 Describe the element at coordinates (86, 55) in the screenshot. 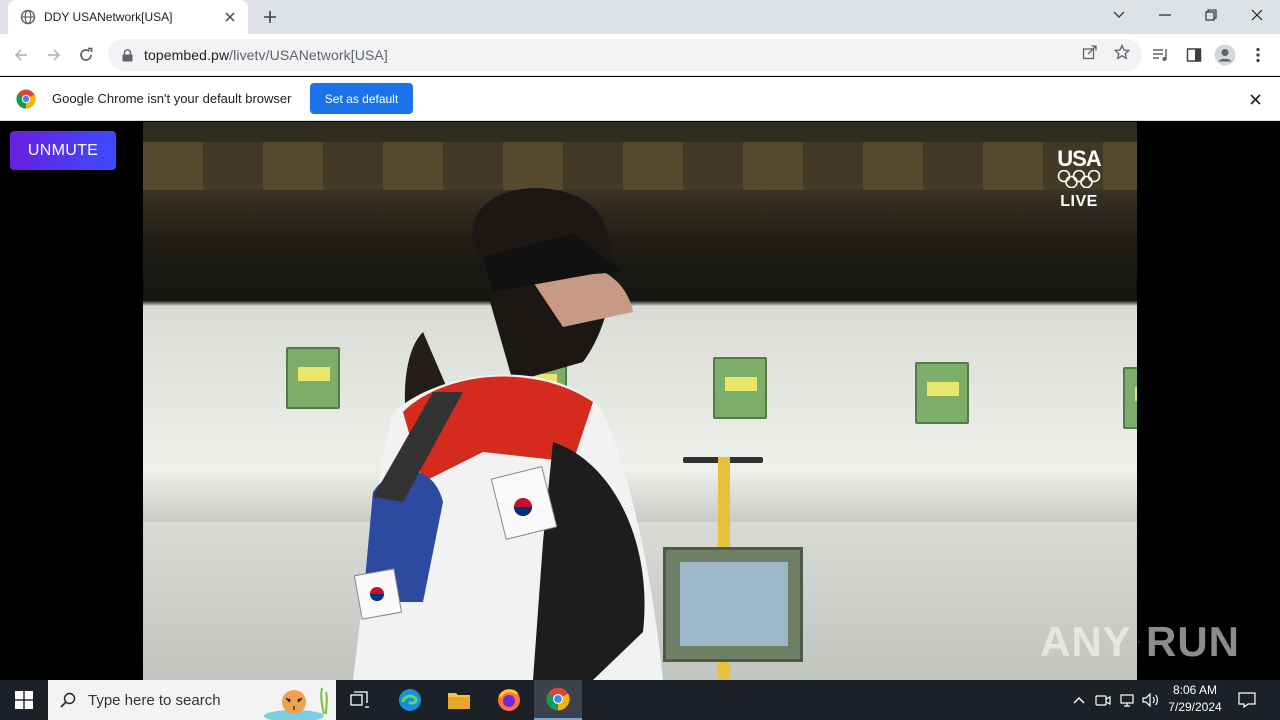

I see `reload-button` at that location.